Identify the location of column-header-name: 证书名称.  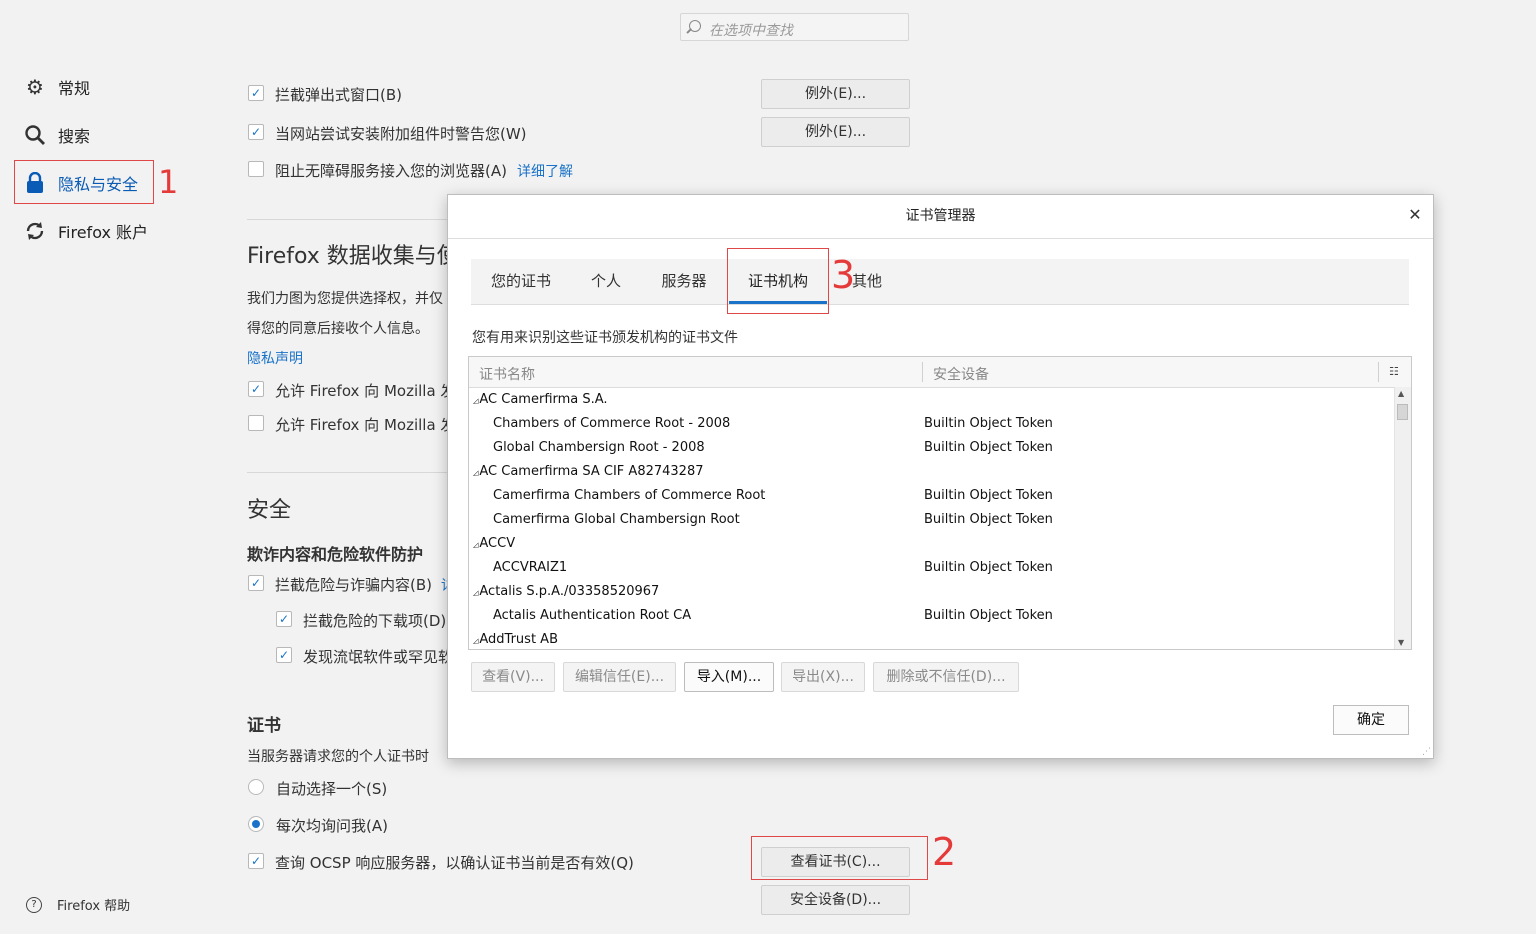
(507, 374).